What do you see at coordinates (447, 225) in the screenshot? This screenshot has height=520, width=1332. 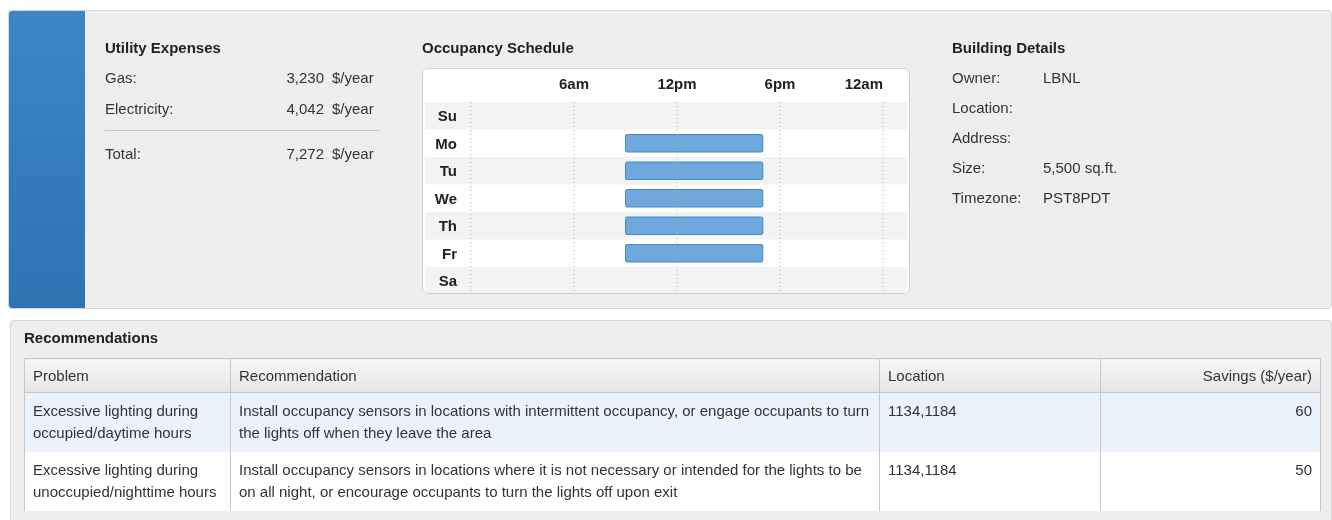 I see `day-label: Th` at bounding box center [447, 225].